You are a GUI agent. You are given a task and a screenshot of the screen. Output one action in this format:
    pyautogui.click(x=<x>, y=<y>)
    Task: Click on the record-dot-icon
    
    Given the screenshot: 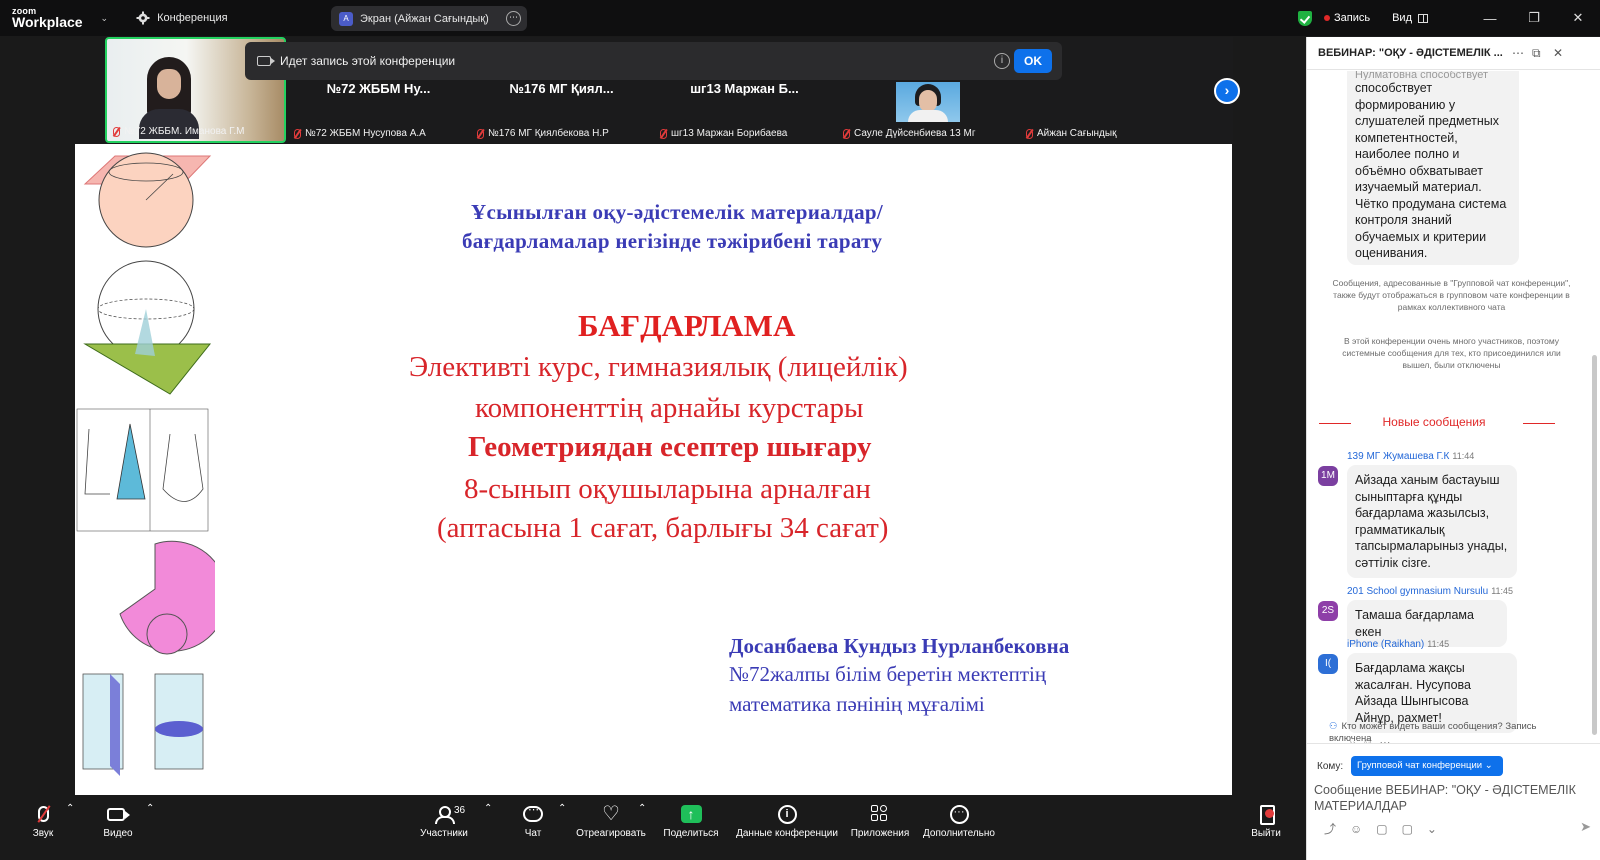 What is the action you would take?
    pyautogui.click(x=1327, y=18)
    